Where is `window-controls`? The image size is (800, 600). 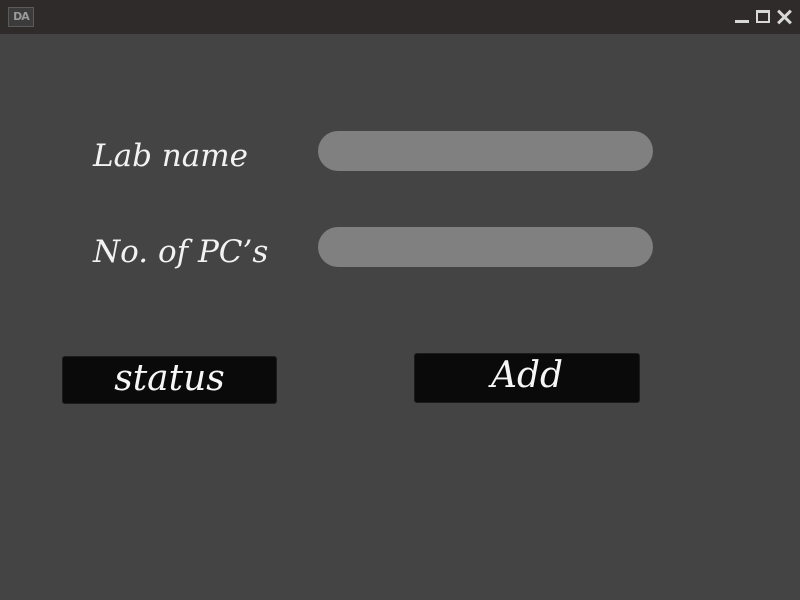 window-controls is located at coordinates (763, 17).